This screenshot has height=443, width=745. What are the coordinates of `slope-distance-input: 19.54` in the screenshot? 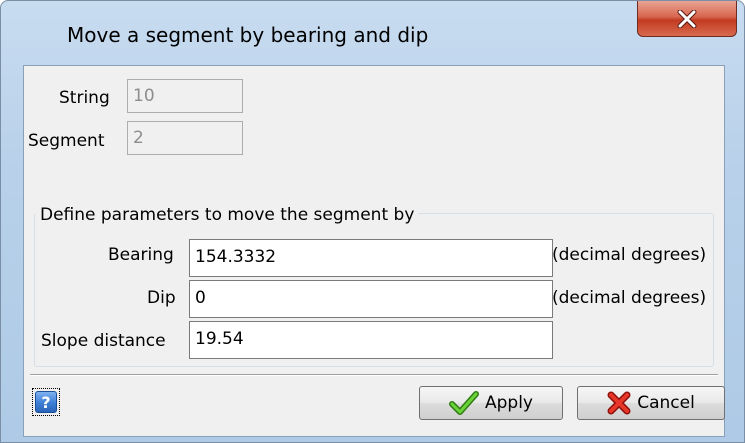 It's located at (371, 340).